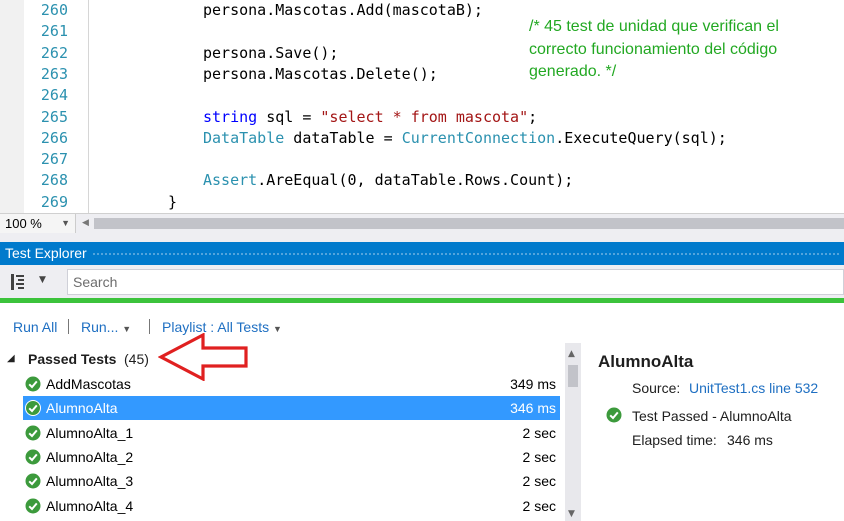 Image resolution: width=844 pixels, height=521 pixels. Describe the element at coordinates (753, 388) in the screenshot. I see `source-link: UnitTest1.cs line 532` at that location.